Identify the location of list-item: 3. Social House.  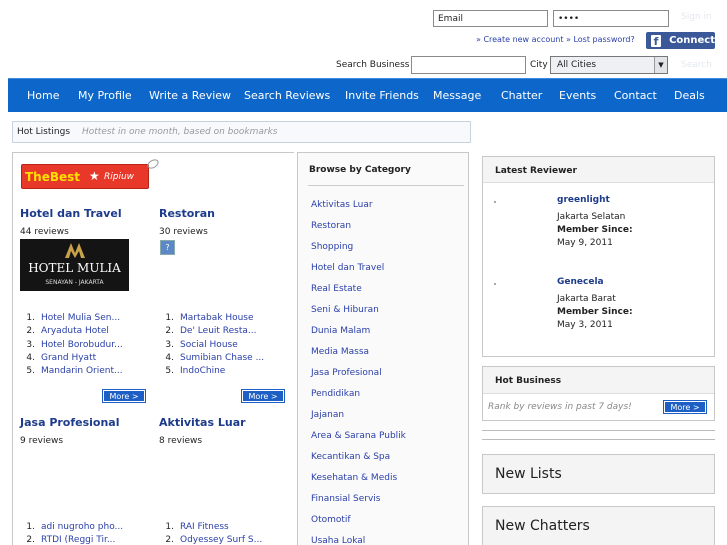
(211, 345).